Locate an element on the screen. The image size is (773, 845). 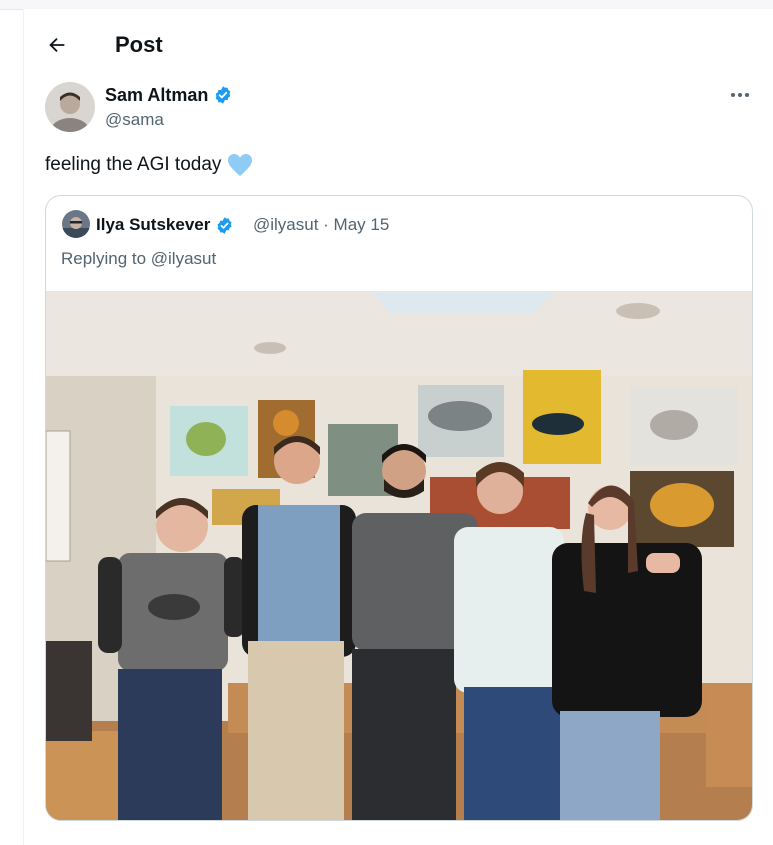
author-name-text: Sam Altman is located at coordinates (157, 95).